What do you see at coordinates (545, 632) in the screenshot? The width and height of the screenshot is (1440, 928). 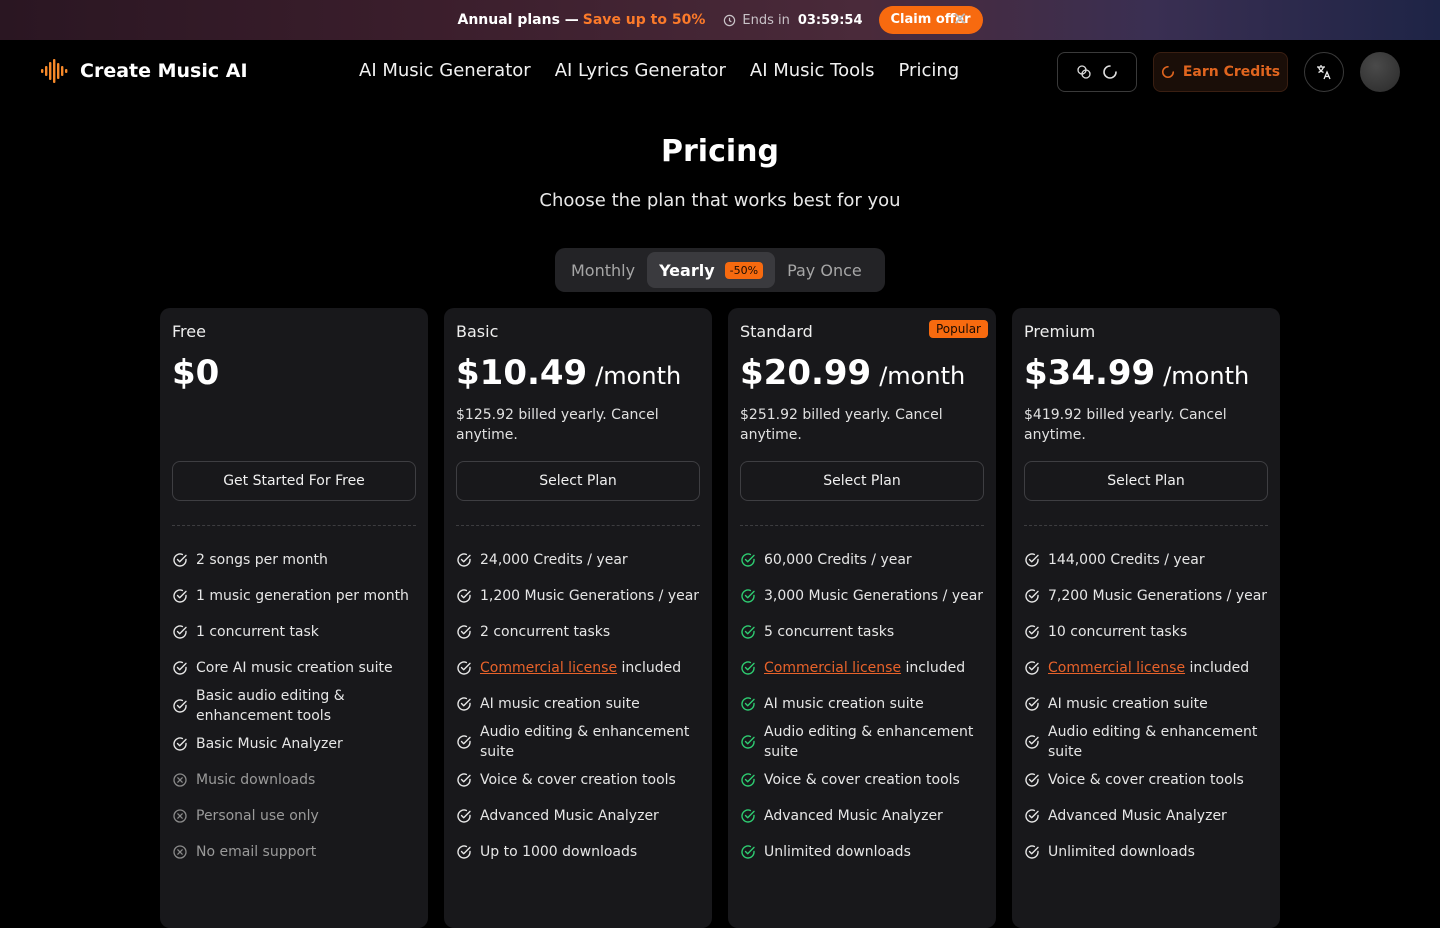 I see `feature-text: 2 concurrent tasks` at bounding box center [545, 632].